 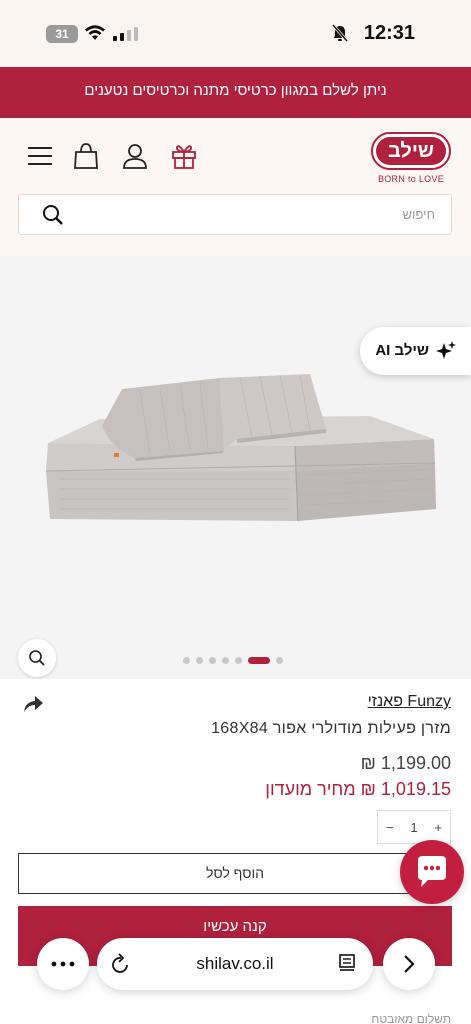 What do you see at coordinates (390, 827) in the screenshot?
I see `qty-minus-button: −` at bounding box center [390, 827].